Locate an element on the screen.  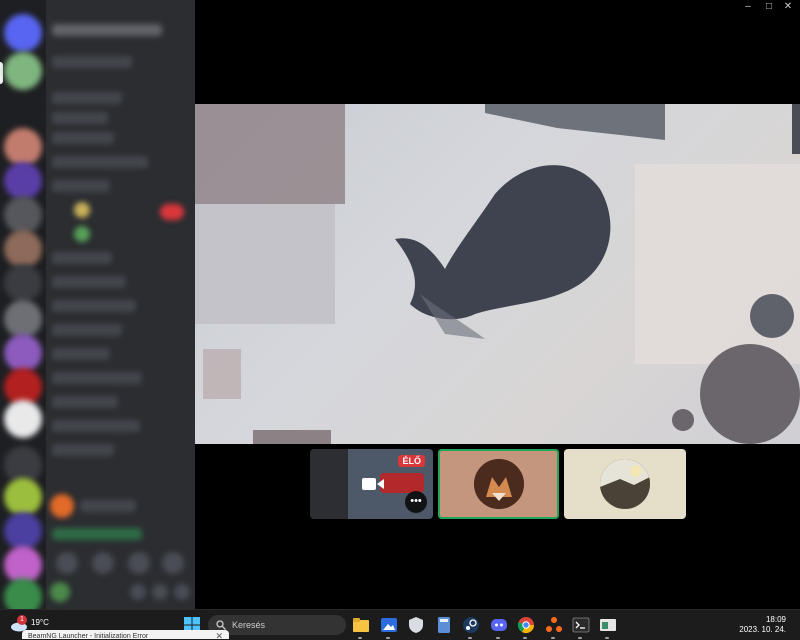
clock-date: 2023. 10. 24. is located at coordinates (762, 629).